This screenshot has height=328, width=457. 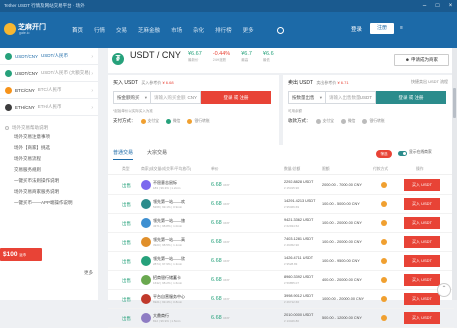 What do you see at coordinates (280, 30) in the screenshot?
I see `search-icon` at bounding box center [280, 30].